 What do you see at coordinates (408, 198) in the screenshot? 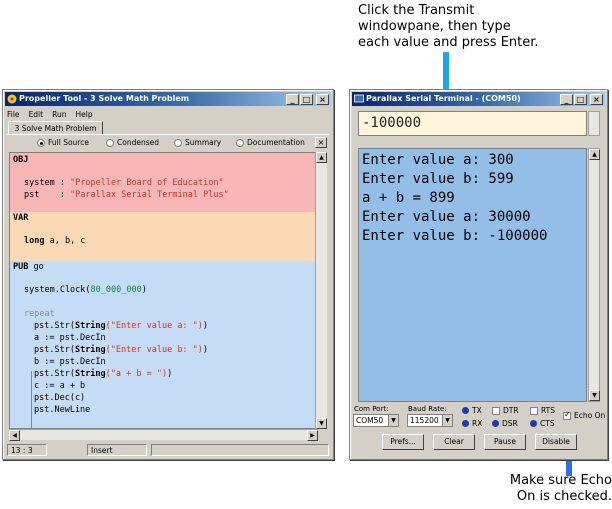
I see `receive-line: a + b = 899` at bounding box center [408, 198].